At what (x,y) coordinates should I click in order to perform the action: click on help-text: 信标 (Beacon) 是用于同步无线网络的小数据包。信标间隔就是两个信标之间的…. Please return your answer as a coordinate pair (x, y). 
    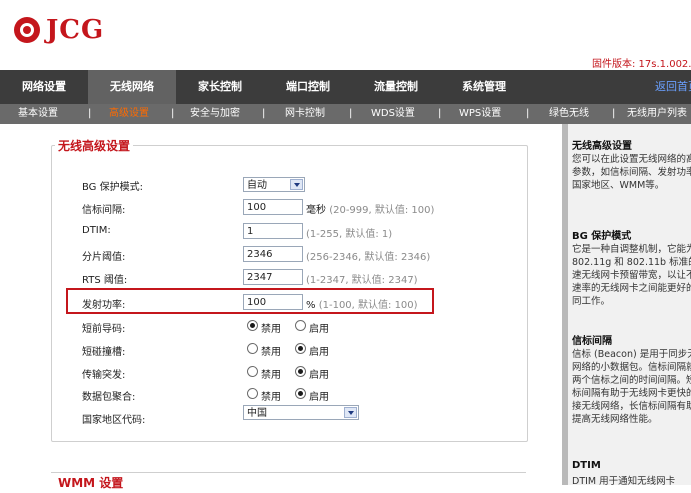
    Looking at the image, I should click on (631, 387).